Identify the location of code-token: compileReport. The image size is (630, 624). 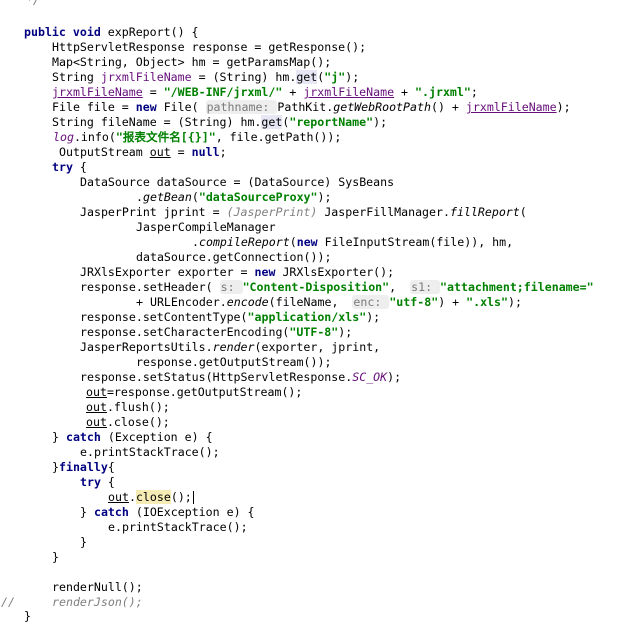
(244, 242).